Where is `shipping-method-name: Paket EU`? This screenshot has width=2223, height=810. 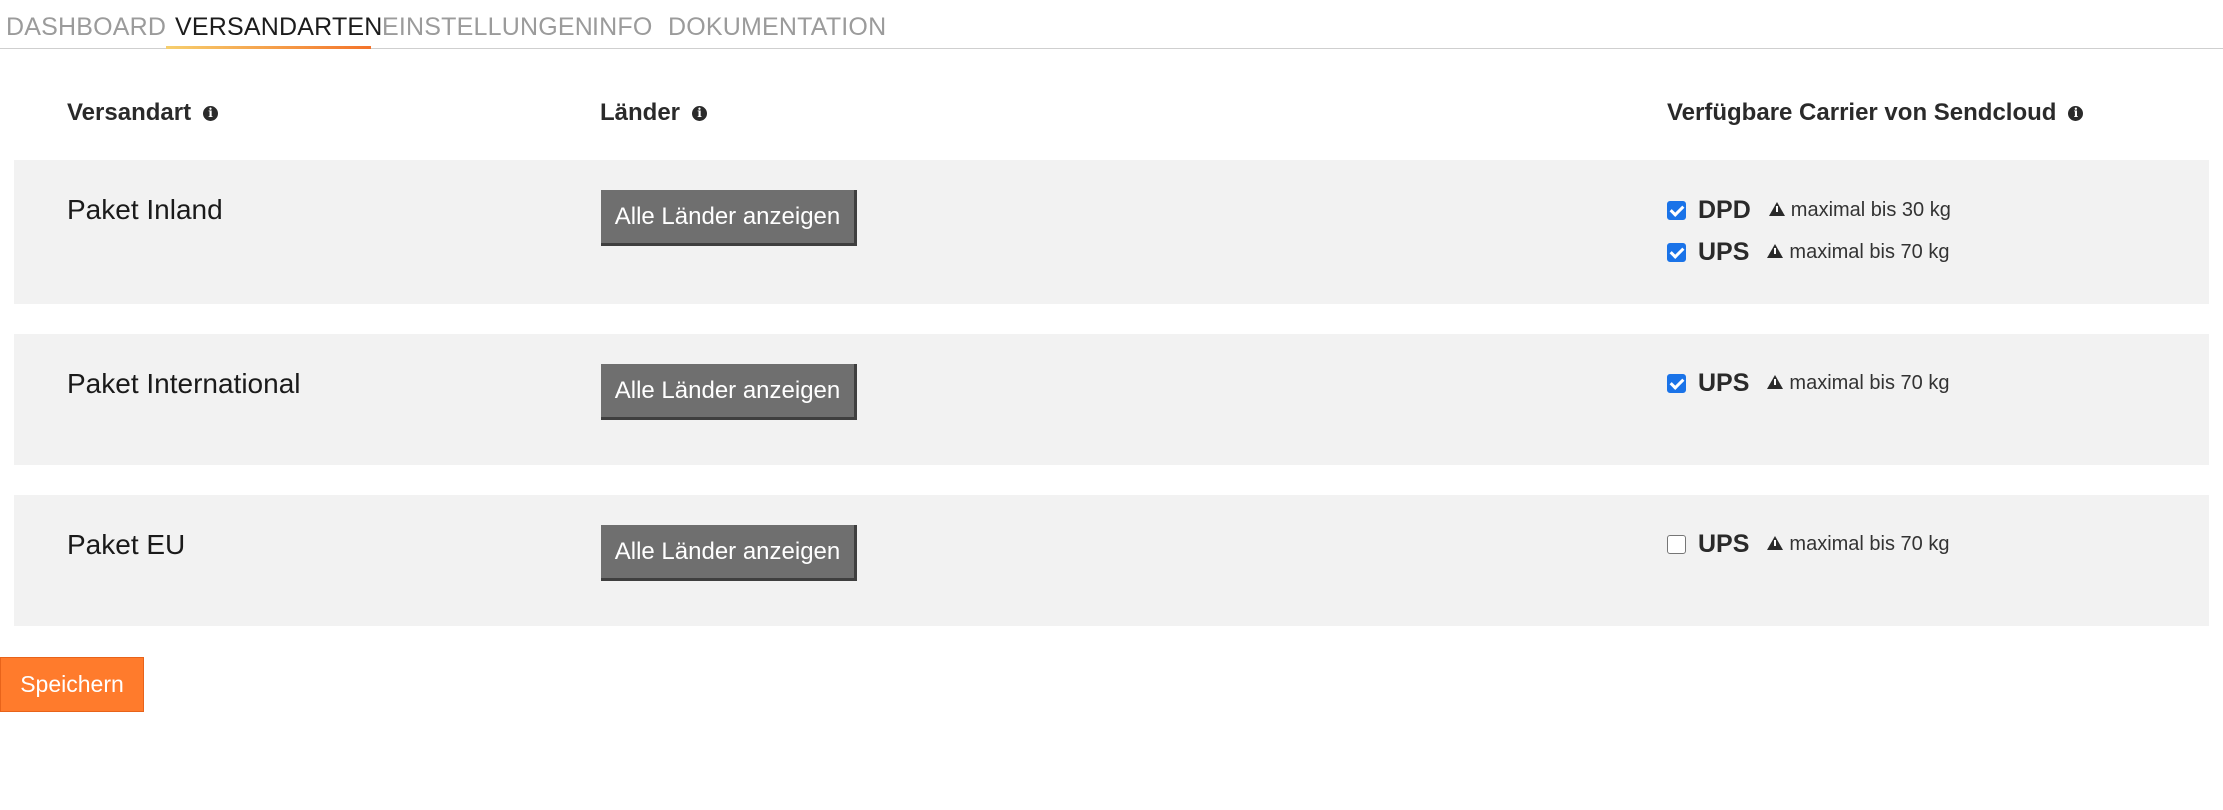 shipping-method-name: Paket EU is located at coordinates (126, 544).